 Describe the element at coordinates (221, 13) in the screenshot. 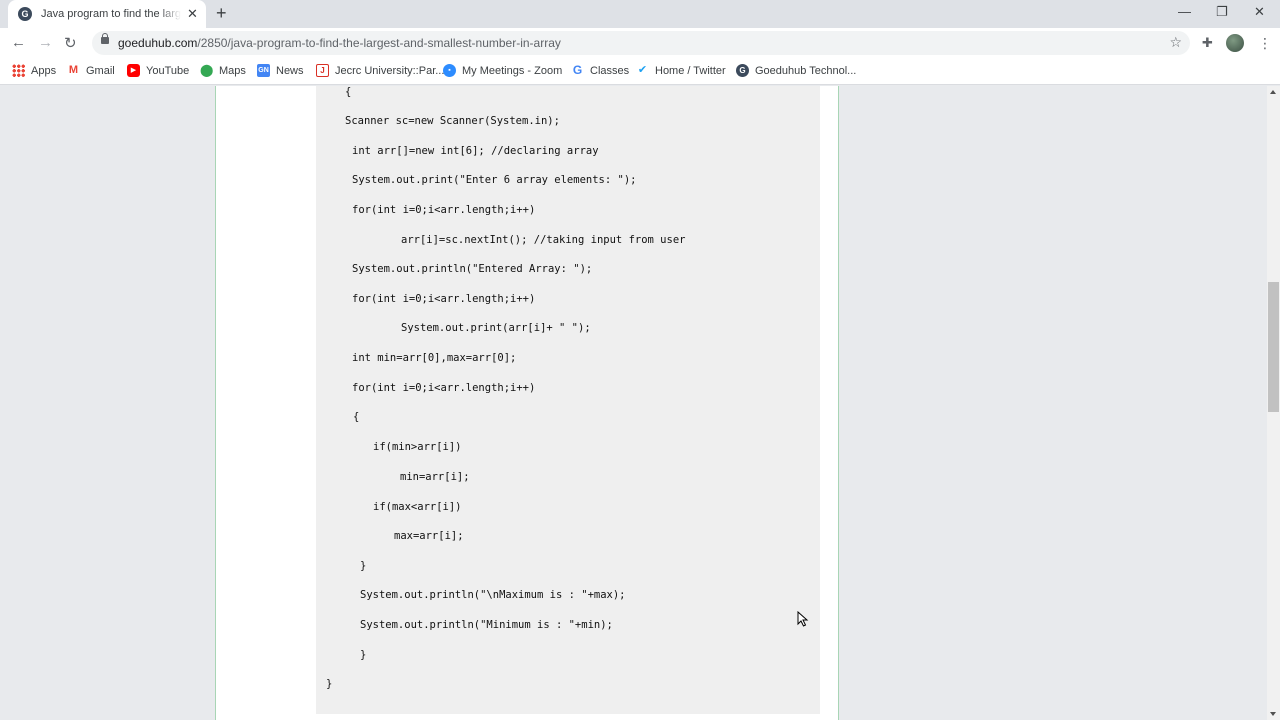

I see `new-tab-icon: +` at that location.